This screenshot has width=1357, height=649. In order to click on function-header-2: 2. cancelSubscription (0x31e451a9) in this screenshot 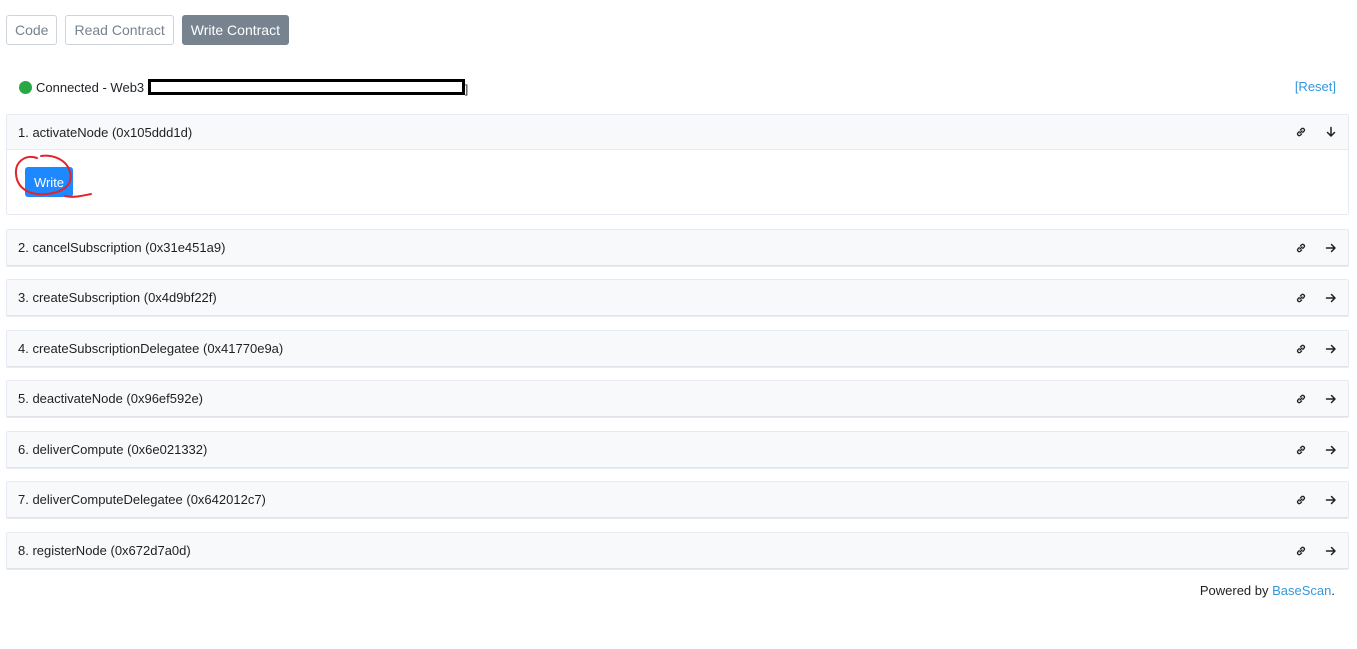, I will do `click(677, 248)`.